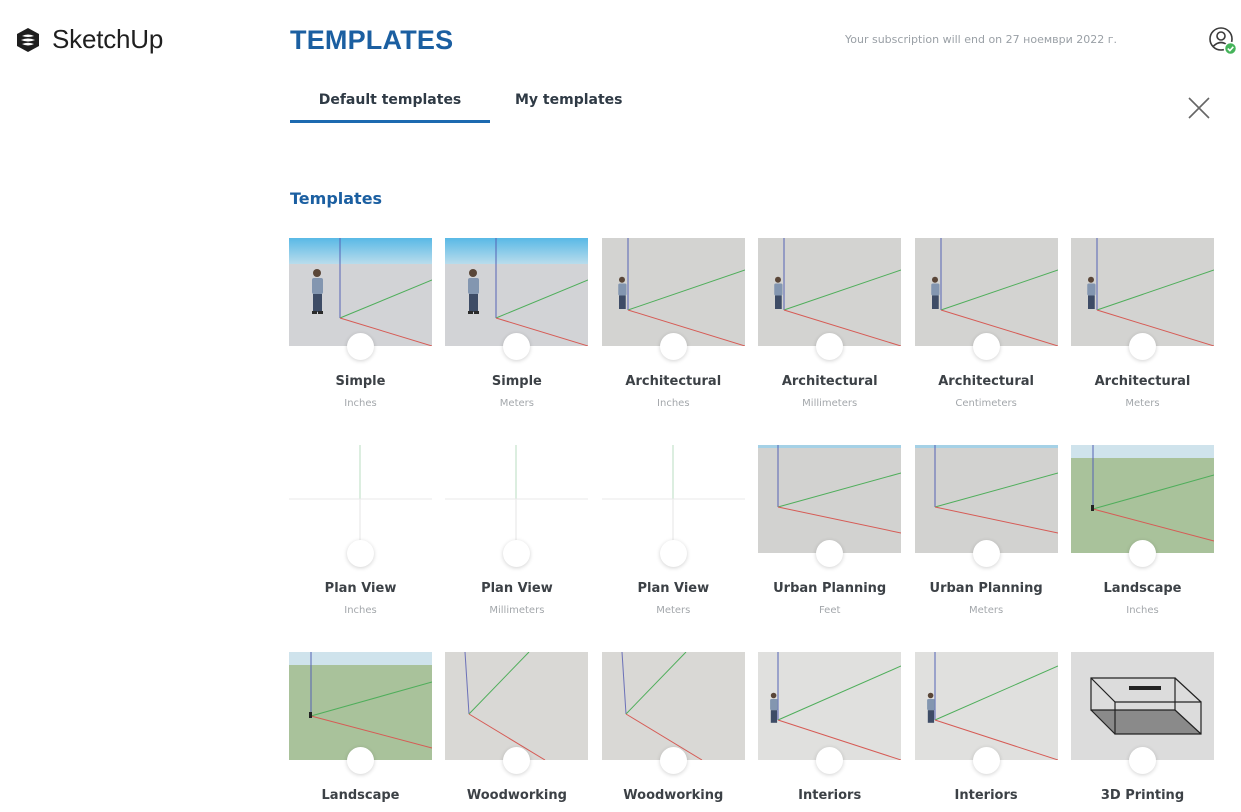 This screenshot has height=812, width=1241. Describe the element at coordinates (1223, 42) in the screenshot. I see `user-account-icon` at that location.